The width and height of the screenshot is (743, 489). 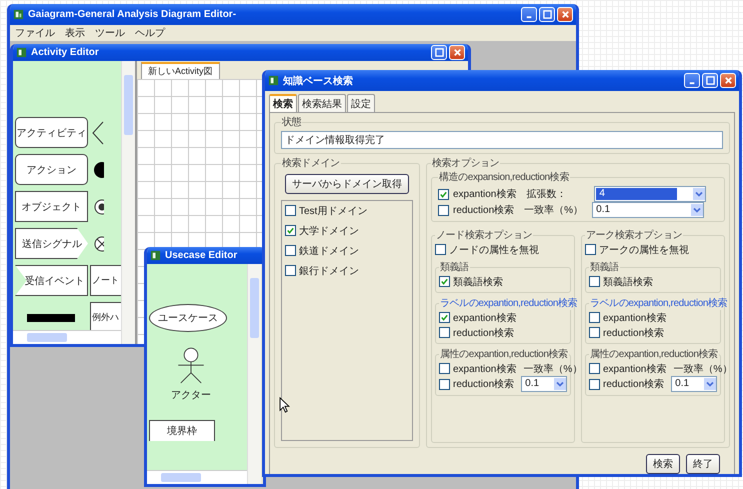 I want to click on actor-label: アクター, so click(x=191, y=395).